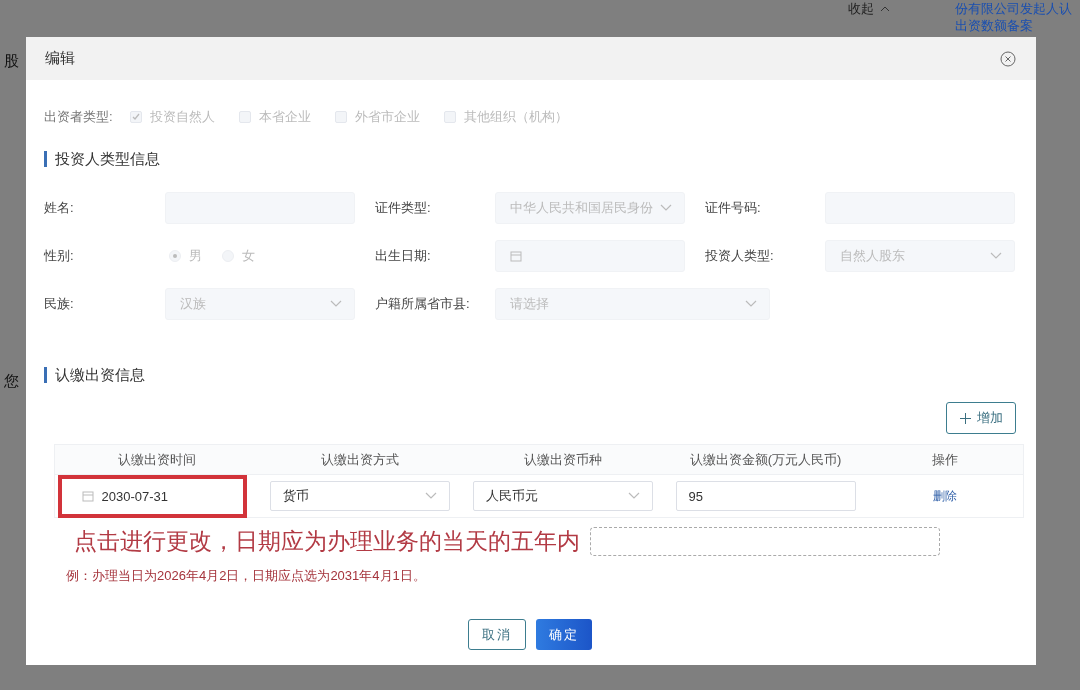  I want to click on field-label: 证件类型:, so click(403, 208).